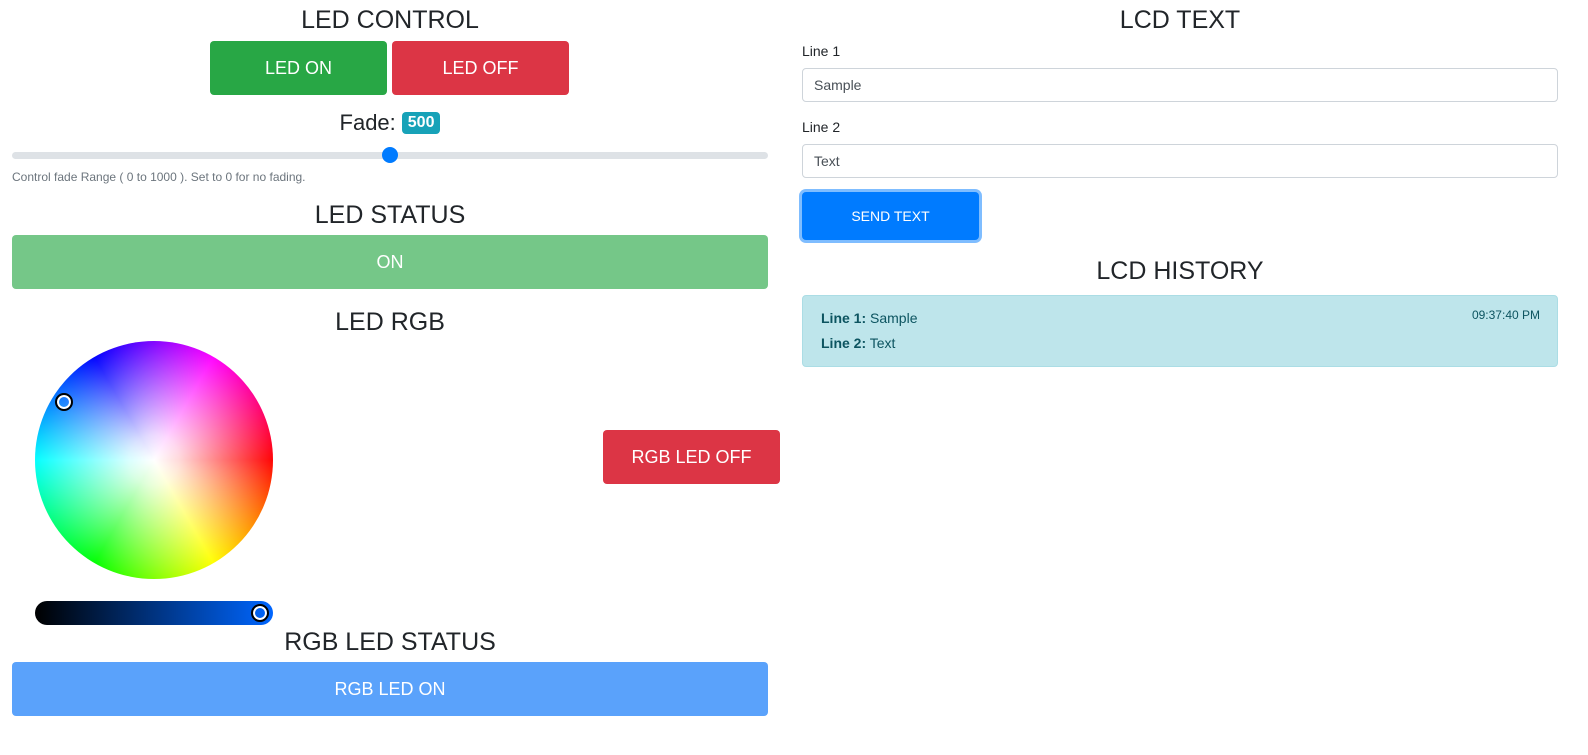 The image size is (1588, 755). Describe the element at coordinates (367, 122) in the screenshot. I see `fade-label: Fade:` at that location.